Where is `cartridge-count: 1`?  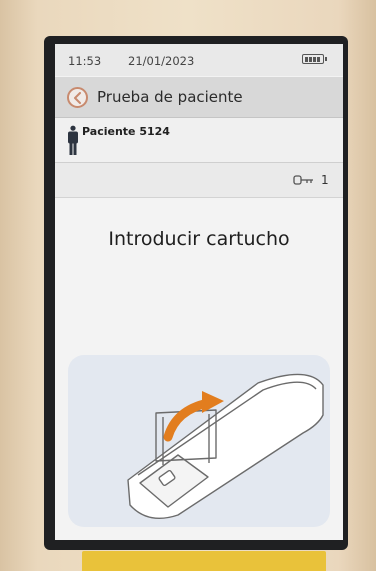
cartridge-count: 1 is located at coordinates (325, 180).